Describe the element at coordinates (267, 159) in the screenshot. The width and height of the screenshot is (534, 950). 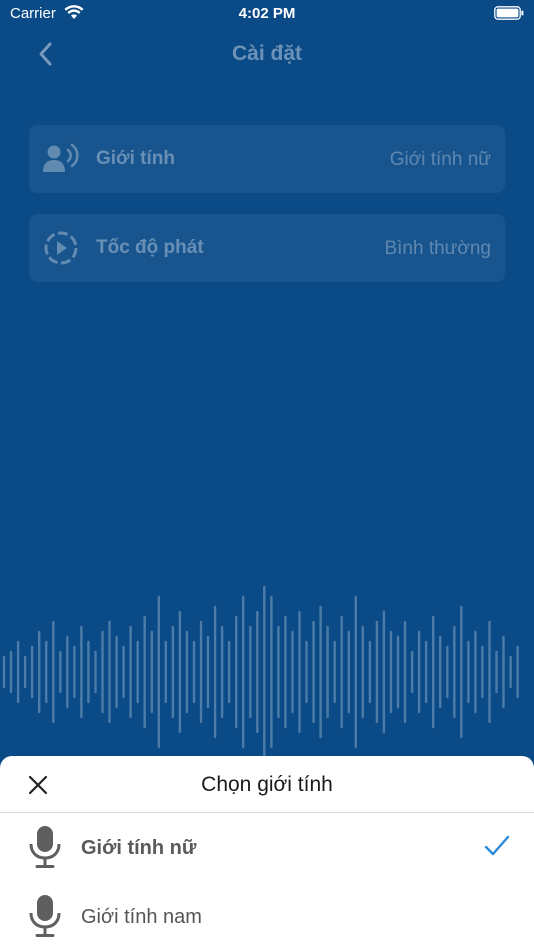
I see `setting-row-gender: Giới tính Giới tính nữ` at that location.